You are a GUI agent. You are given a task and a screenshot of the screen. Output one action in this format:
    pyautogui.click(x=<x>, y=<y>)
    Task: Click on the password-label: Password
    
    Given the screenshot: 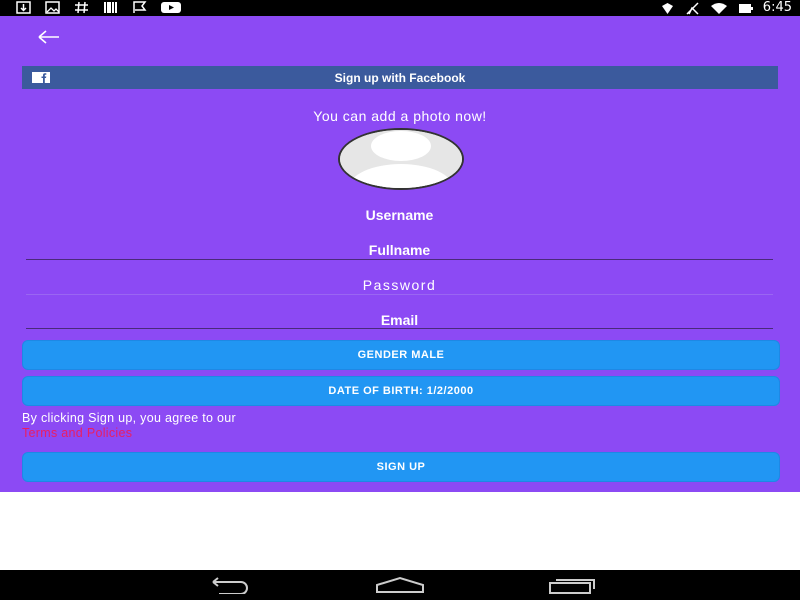 What is the action you would take?
    pyautogui.click(x=399, y=285)
    